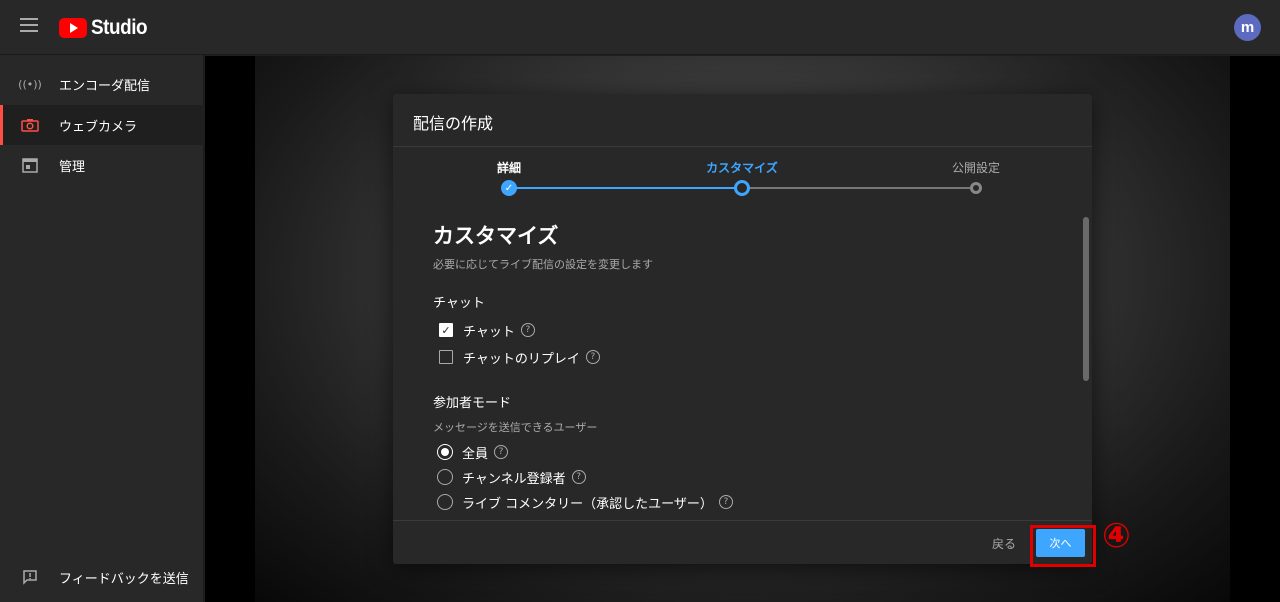  Describe the element at coordinates (453, 123) in the screenshot. I see `dialog-title: 配信の作成` at that location.